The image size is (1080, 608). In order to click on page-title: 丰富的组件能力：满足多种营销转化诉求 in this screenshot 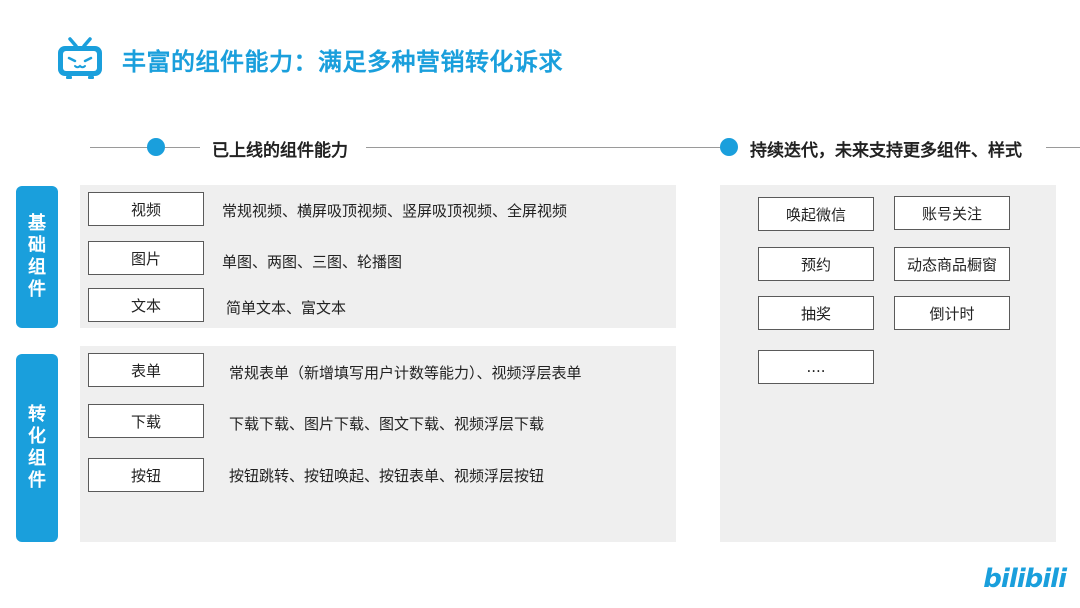, I will do `click(342, 62)`.